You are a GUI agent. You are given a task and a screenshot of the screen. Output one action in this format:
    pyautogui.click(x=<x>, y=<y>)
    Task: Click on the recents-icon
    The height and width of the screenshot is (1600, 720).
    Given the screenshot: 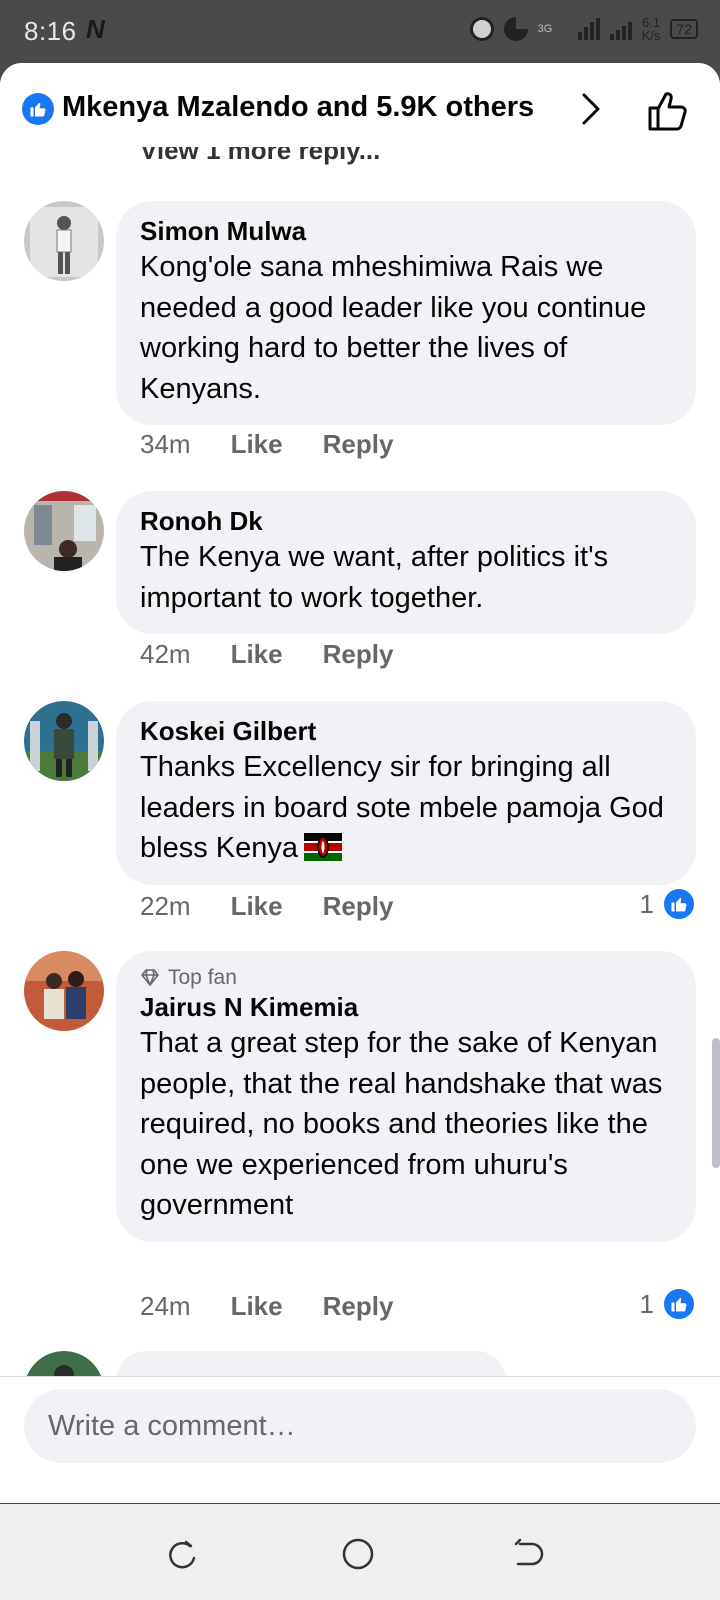 What is the action you would take?
    pyautogui.click(x=182, y=1554)
    